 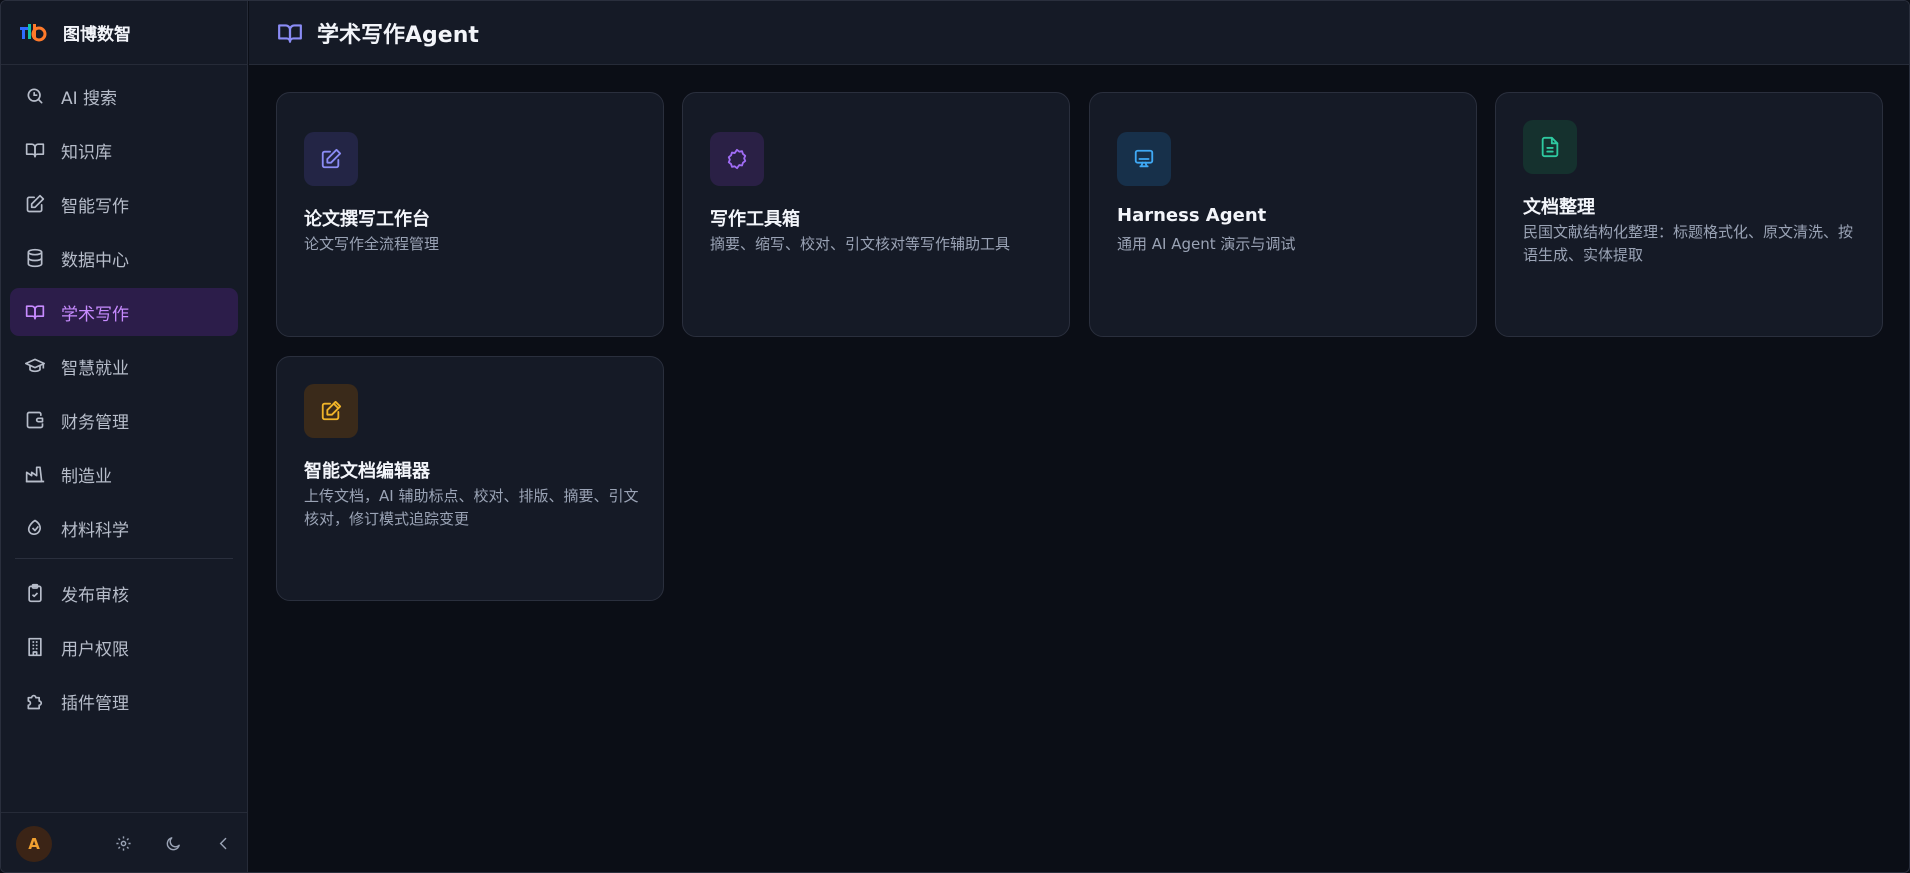 I want to click on sidebar-item-academic-writing: 学术写作, so click(x=124, y=312).